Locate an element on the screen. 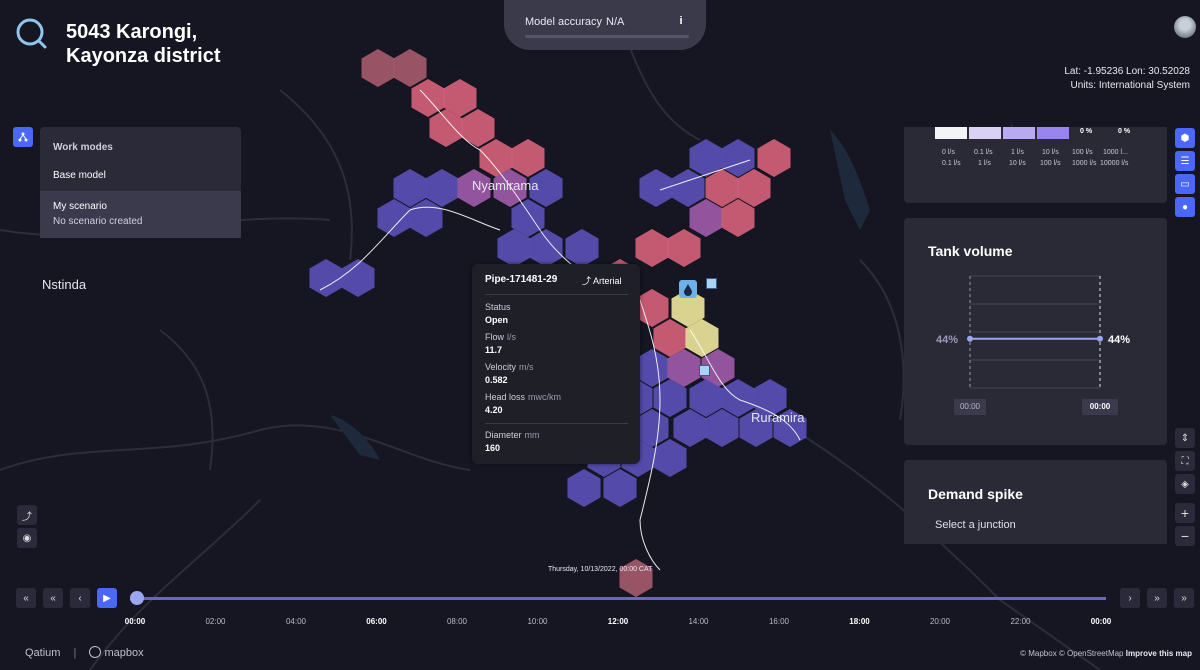 The height and width of the screenshot is (670, 1200). pipe-name: Pipe-171481-29 is located at coordinates (521, 279).